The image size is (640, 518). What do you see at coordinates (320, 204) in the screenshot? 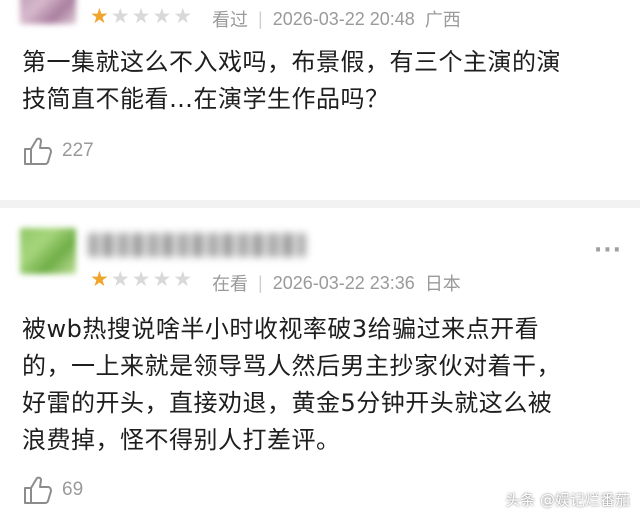
I see `review-divider` at bounding box center [320, 204].